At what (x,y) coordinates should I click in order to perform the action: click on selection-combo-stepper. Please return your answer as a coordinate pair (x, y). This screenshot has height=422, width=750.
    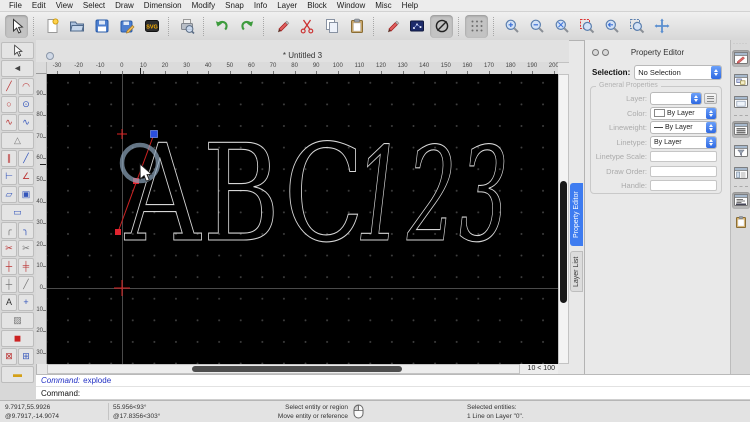
    Looking at the image, I should click on (716, 72).